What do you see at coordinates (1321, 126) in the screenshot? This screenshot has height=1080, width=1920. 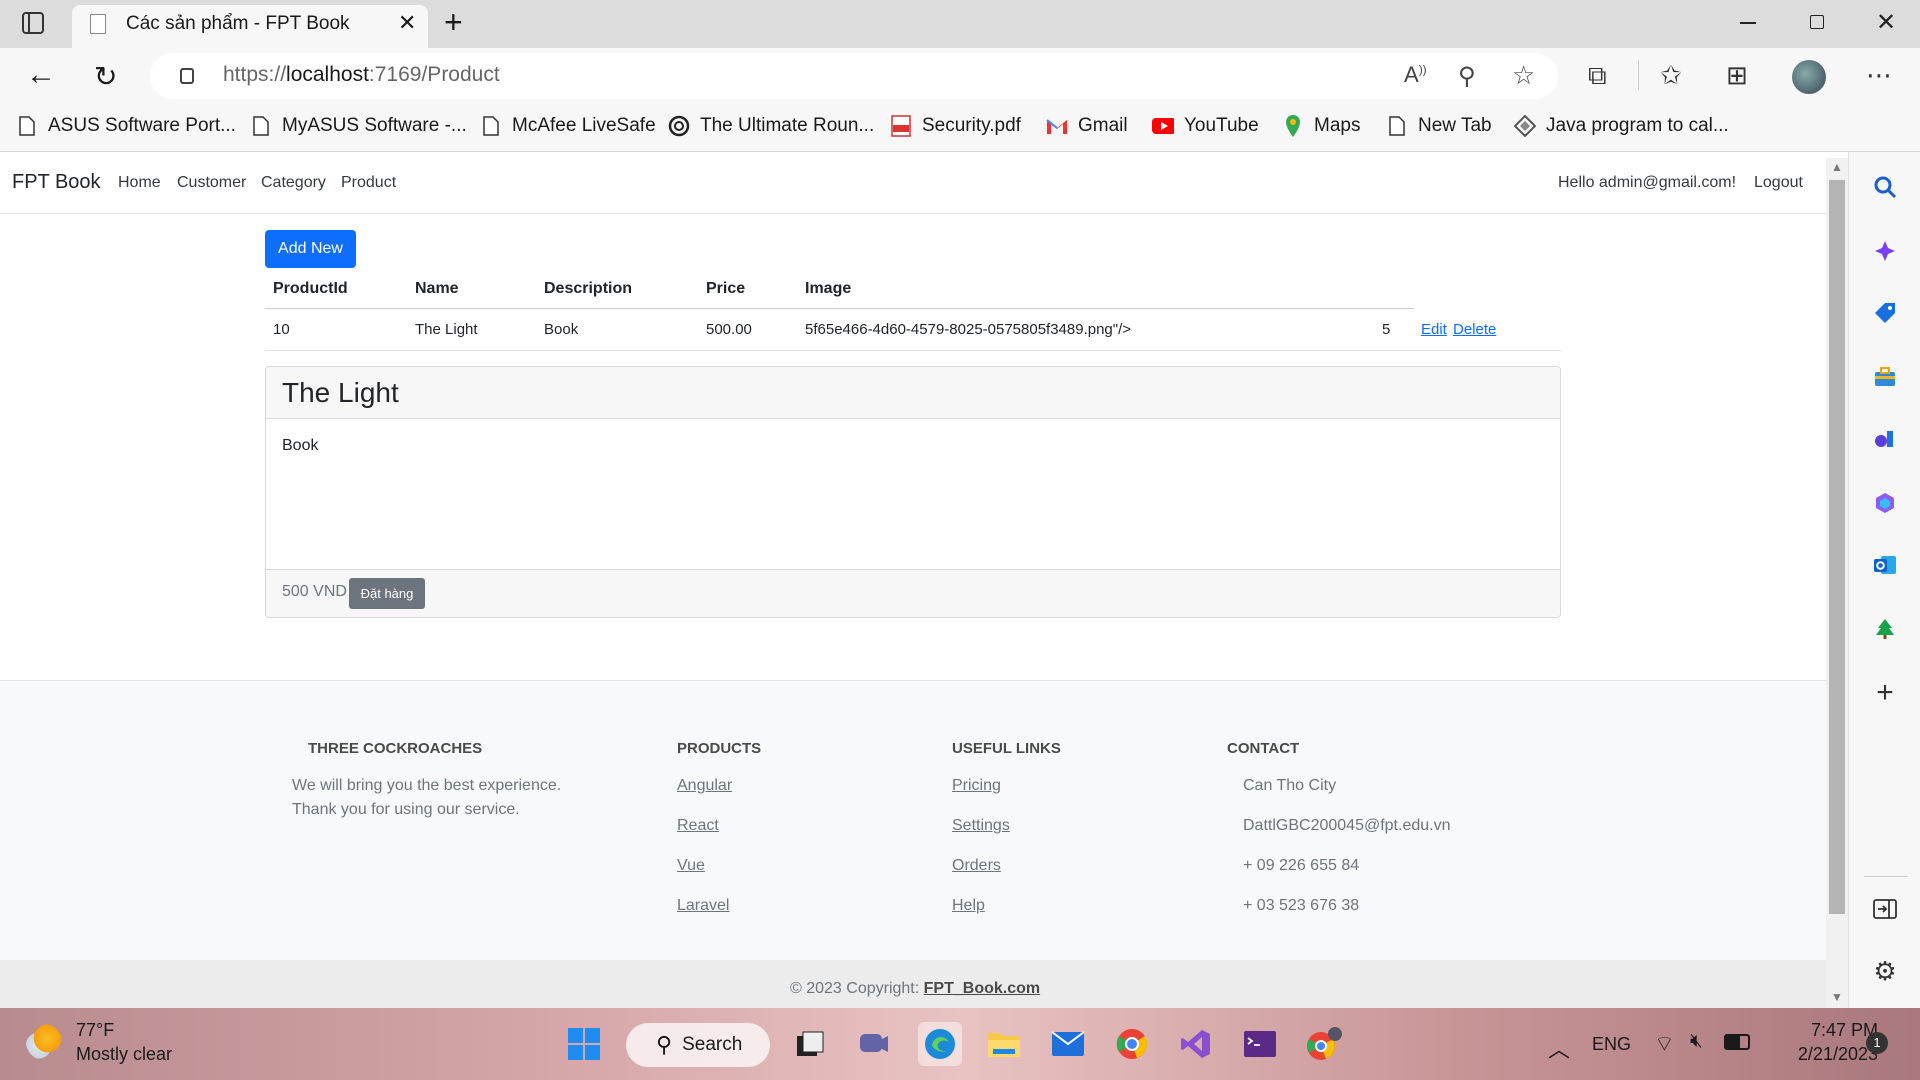 I see `bookmark-maps: Maps` at bounding box center [1321, 126].